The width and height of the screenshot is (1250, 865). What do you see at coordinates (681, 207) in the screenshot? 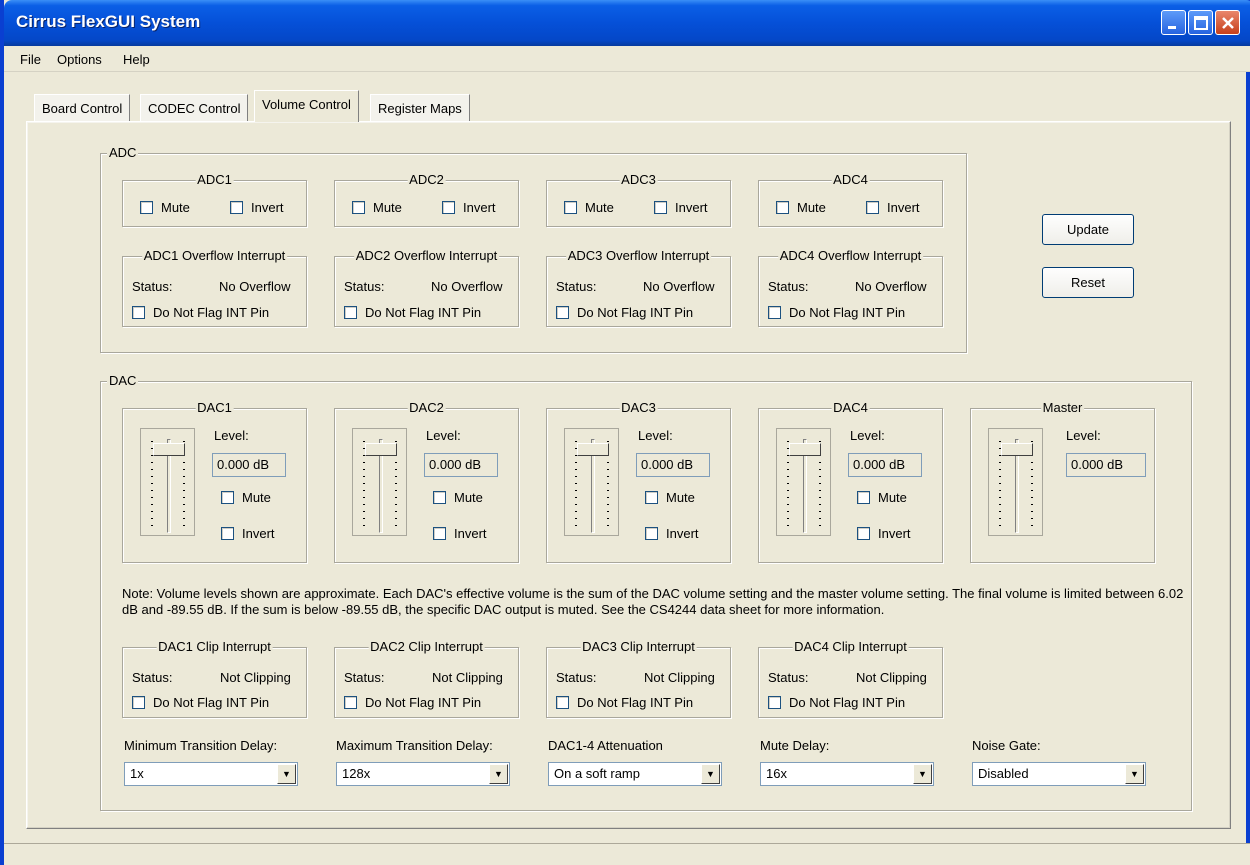
I see `adc3-invert-checkbox: Invert` at bounding box center [681, 207].